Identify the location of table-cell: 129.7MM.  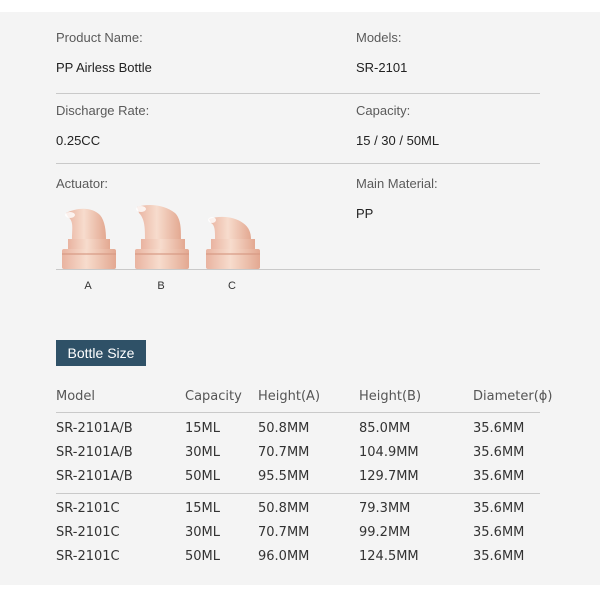
(389, 476).